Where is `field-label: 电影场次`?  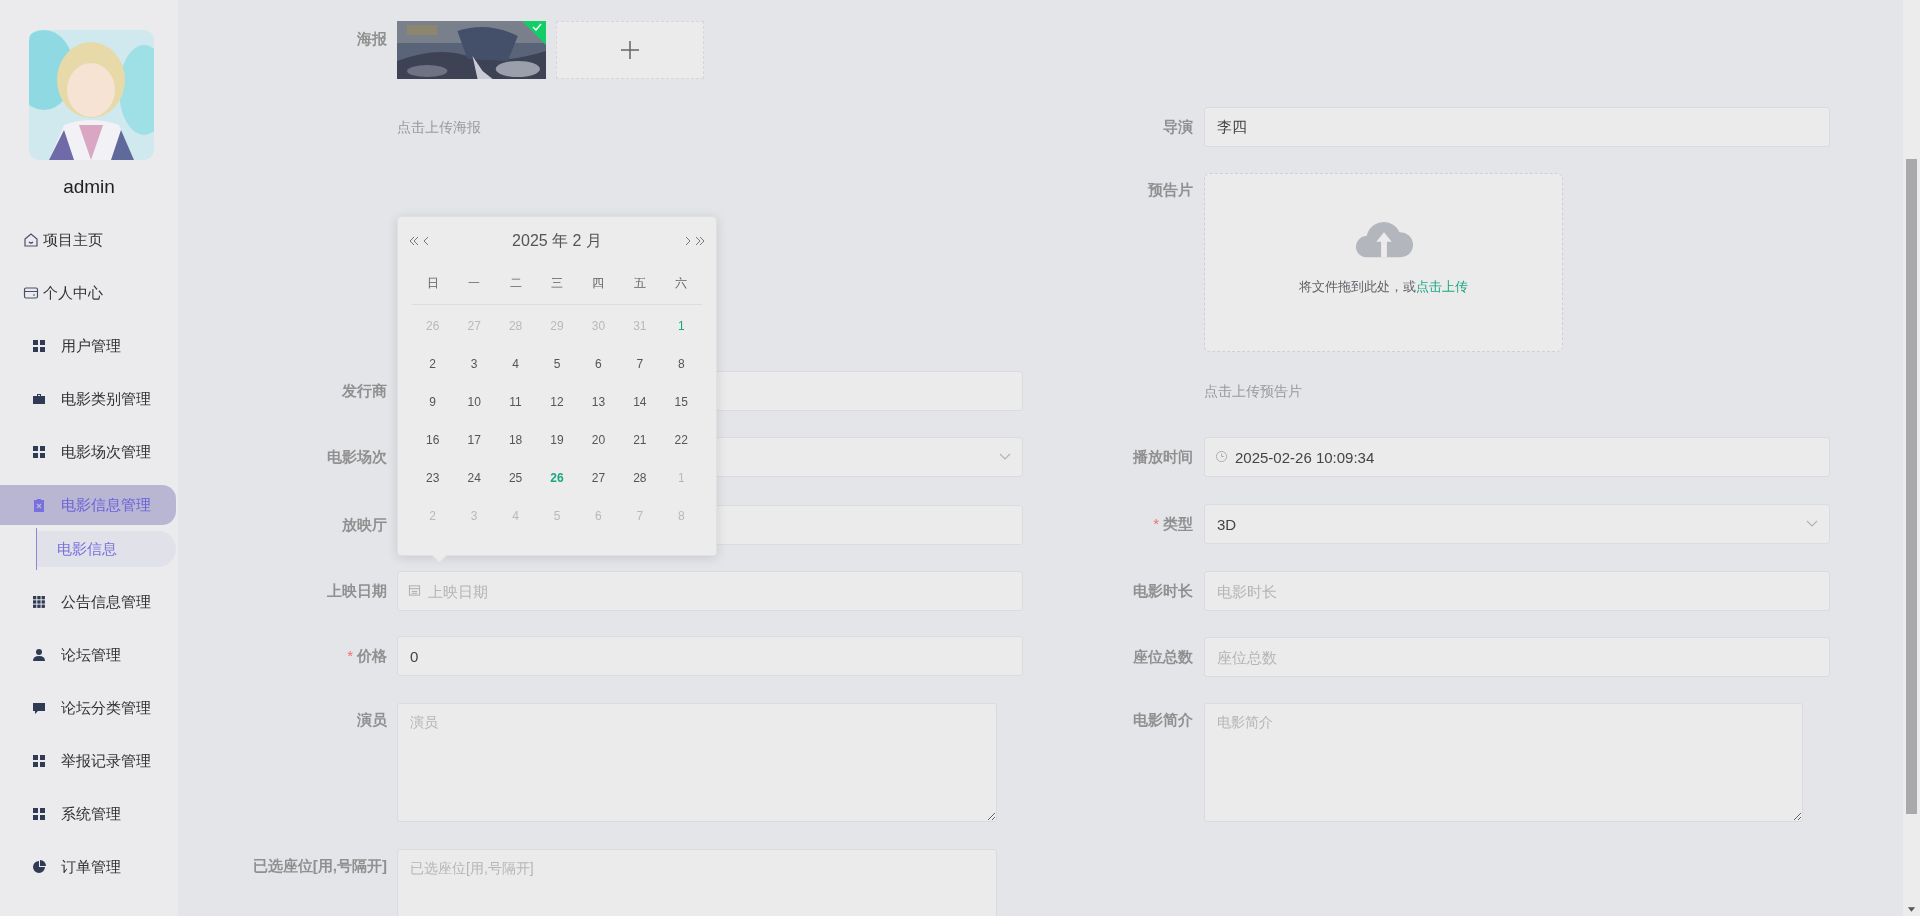
field-label: 电影场次 is located at coordinates (356, 457).